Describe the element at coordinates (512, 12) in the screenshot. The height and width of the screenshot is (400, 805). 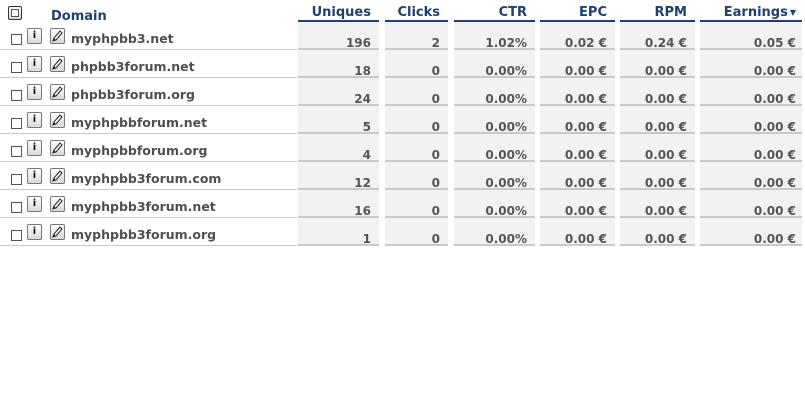
I see `ctr-header-label: CTR` at that location.